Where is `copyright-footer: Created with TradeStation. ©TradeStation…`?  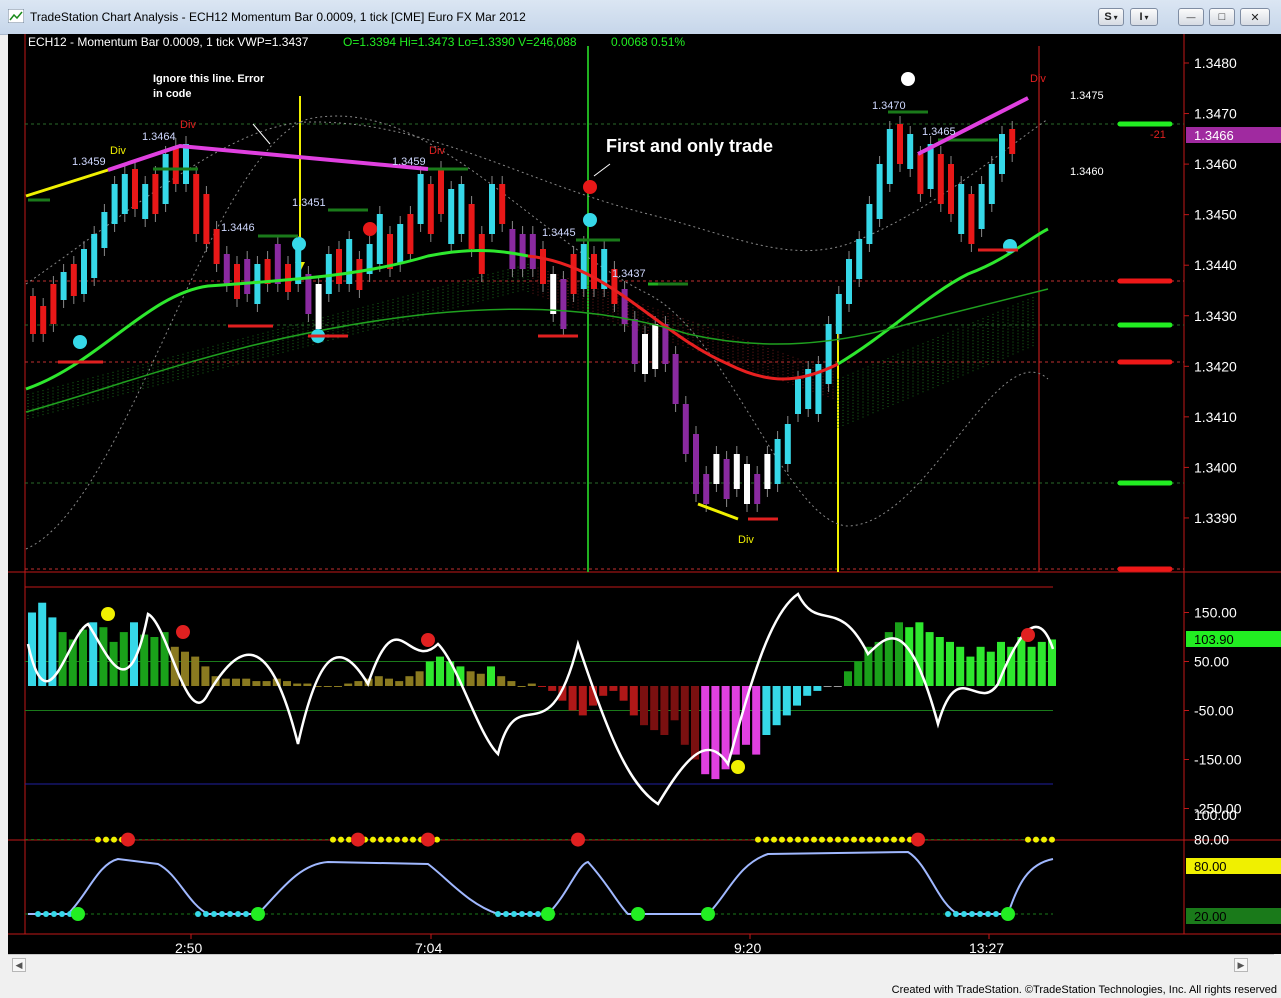 copyright-footer: Created with TradeStation. ©TradeStation… is located at coordinates (1084, 990).